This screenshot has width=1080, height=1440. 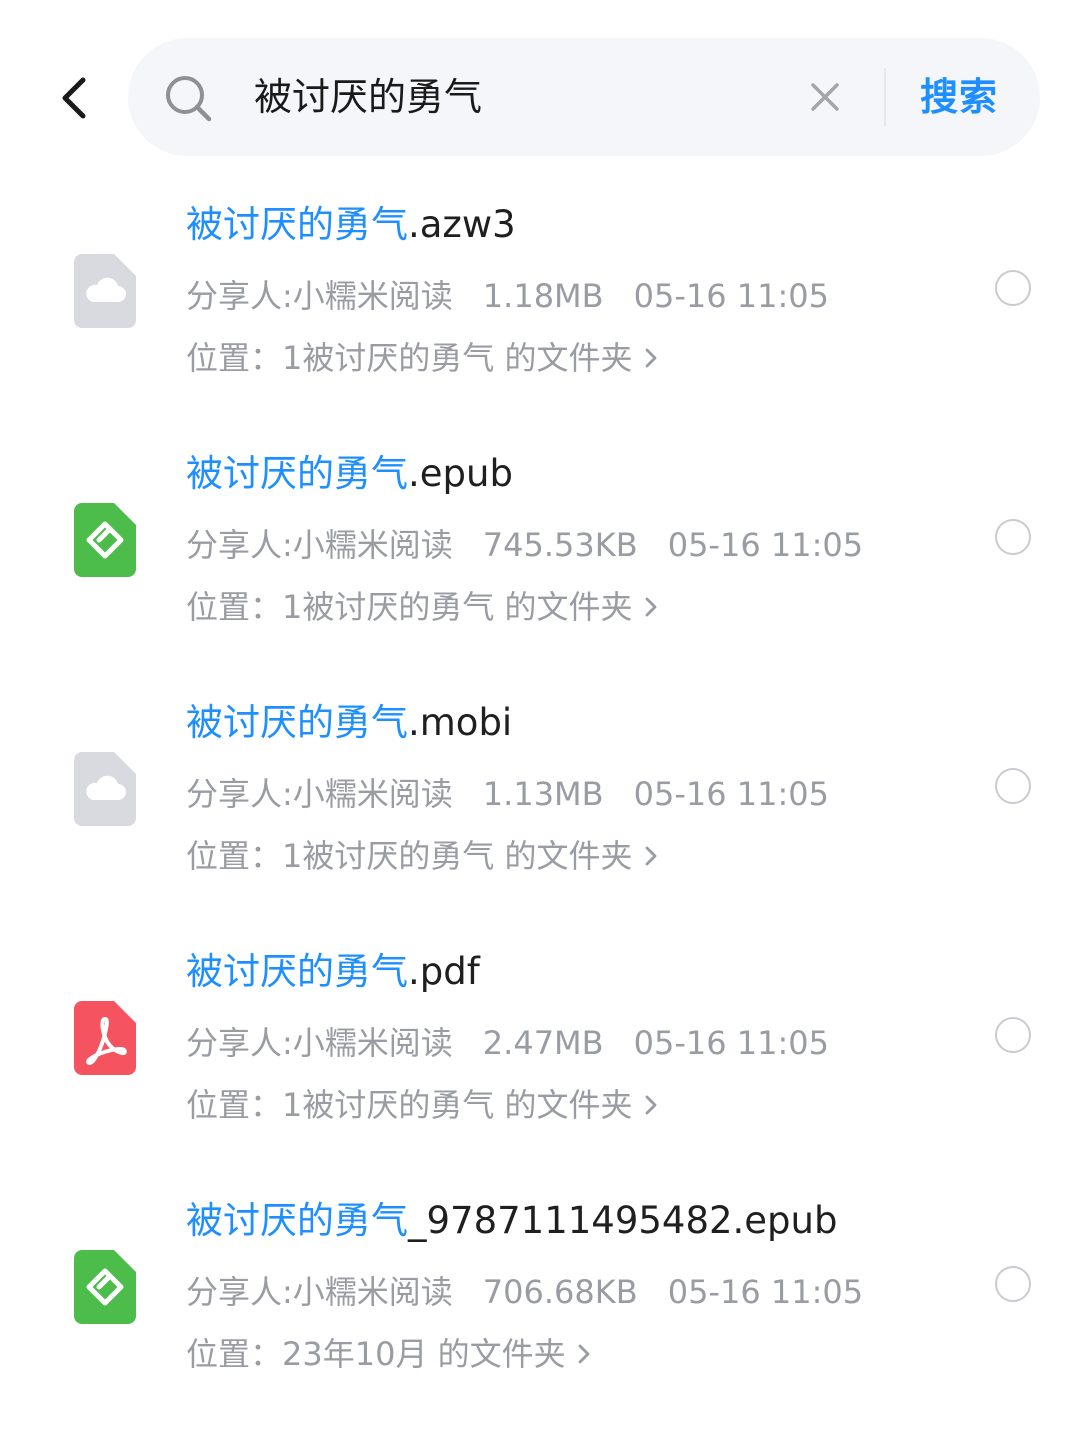 I want to click on file-name: 被讨厌的勇气.mobi, so click(x=349, y=723).